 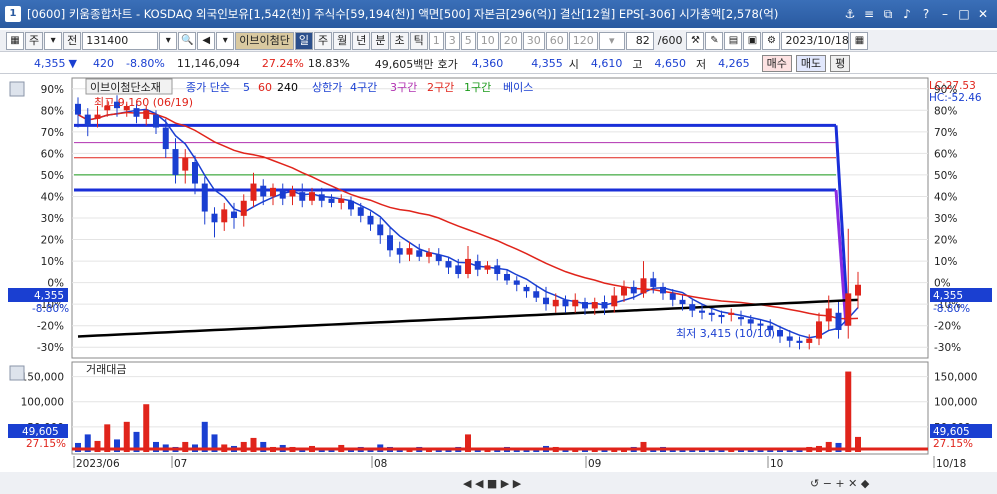 I want to click on low-price: 4,265, so click(x=734, y=63).